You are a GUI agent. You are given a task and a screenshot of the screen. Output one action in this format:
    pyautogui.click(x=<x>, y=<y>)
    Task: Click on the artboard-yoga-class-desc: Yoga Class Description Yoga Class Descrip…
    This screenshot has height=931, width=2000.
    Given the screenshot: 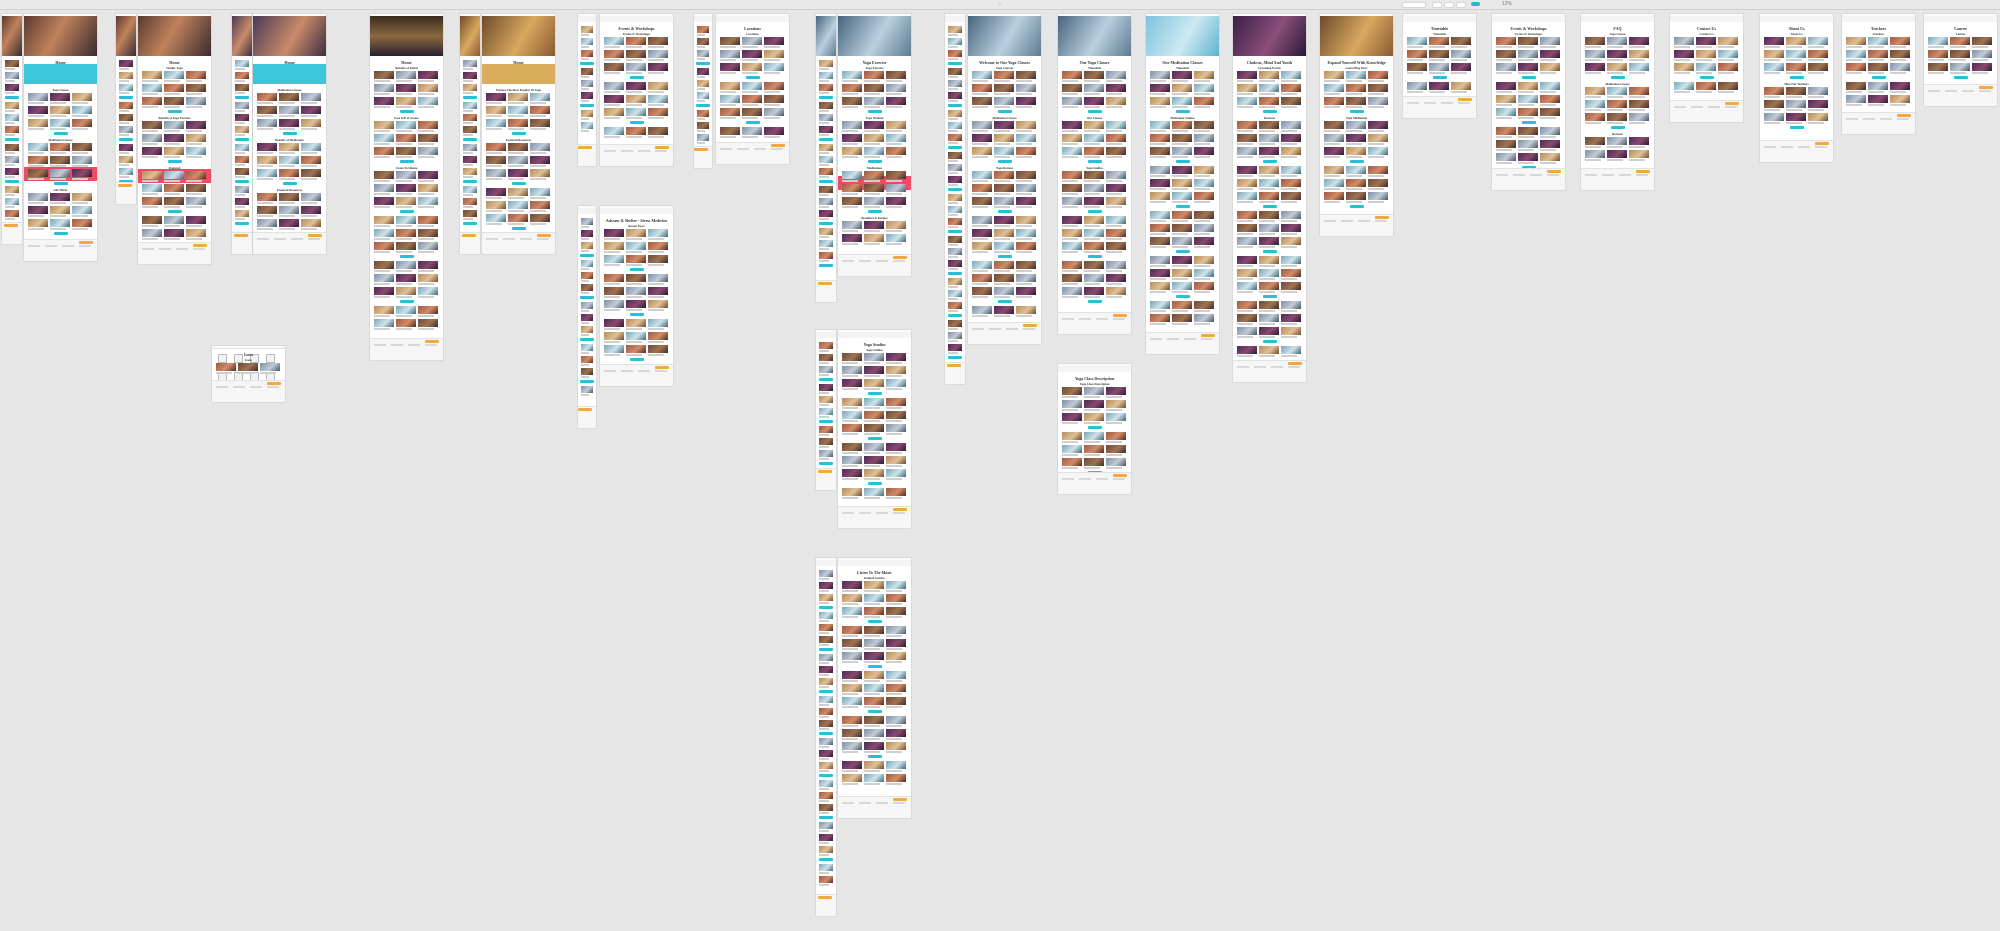 What is the action you would take?
    pyautogui.click(x=1094, y=429)
    